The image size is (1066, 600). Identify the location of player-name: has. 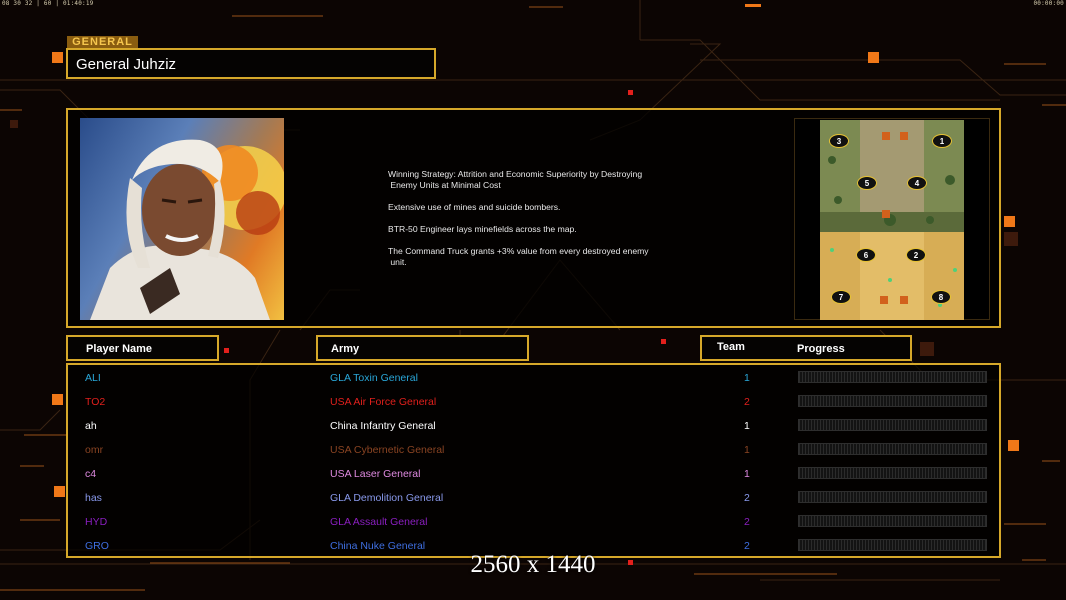
(93, 498).